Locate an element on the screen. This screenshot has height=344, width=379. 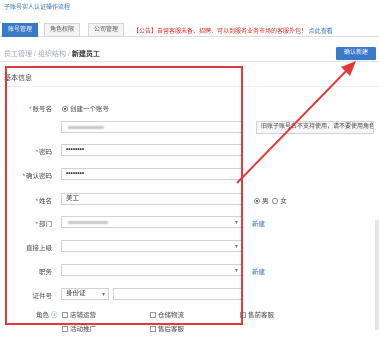
scrollbar is located at coordinates (377, 275).